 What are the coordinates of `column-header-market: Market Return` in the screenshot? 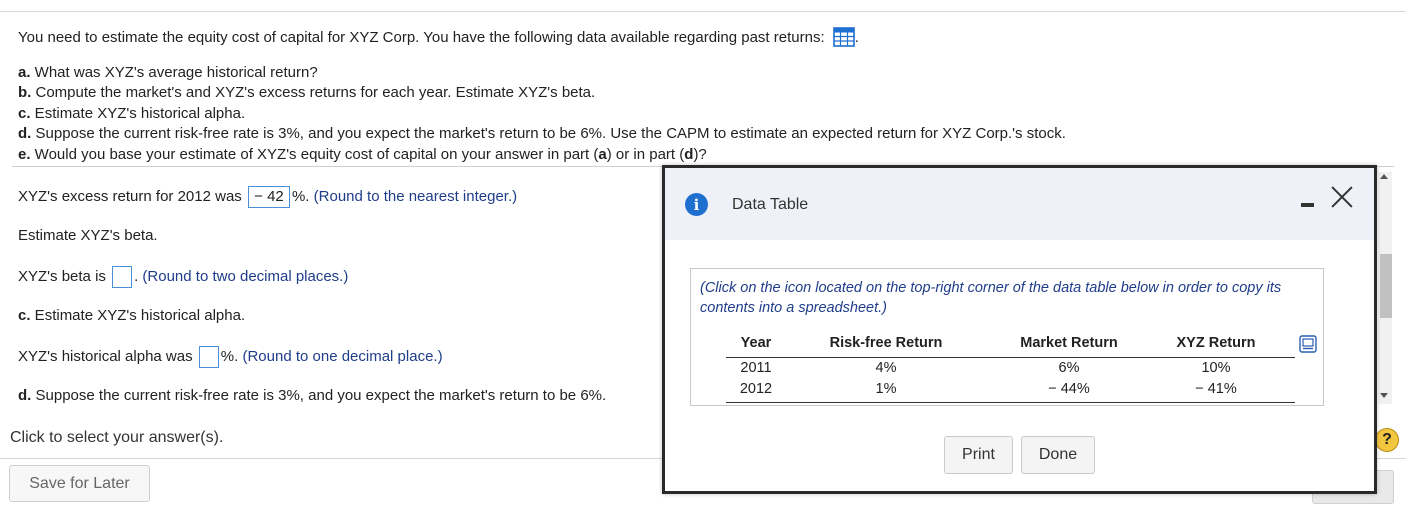 It's located at (1069, 343).